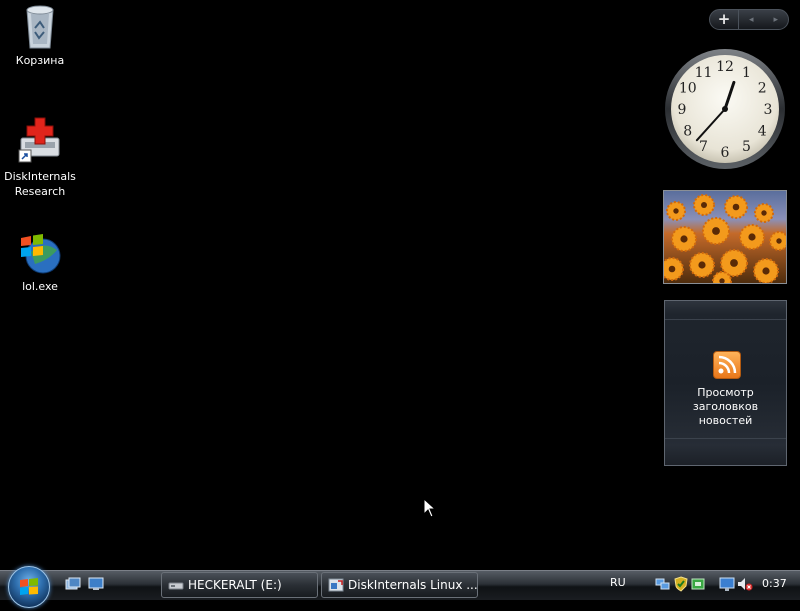 This screenshot has height=611, width=800. What do you see at coordinates (176, 586) in the screenshot?
I see `drive-icon` at bounding box center [176, 586].